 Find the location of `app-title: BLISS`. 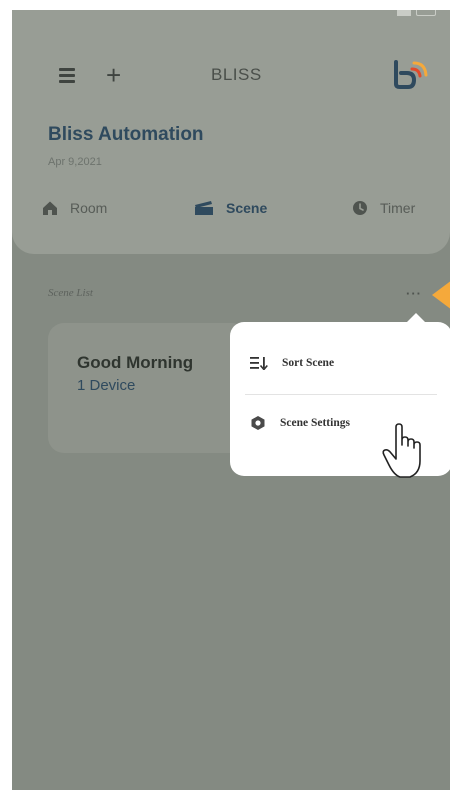

app-title: BLISS is located at coordinates (236, 74).